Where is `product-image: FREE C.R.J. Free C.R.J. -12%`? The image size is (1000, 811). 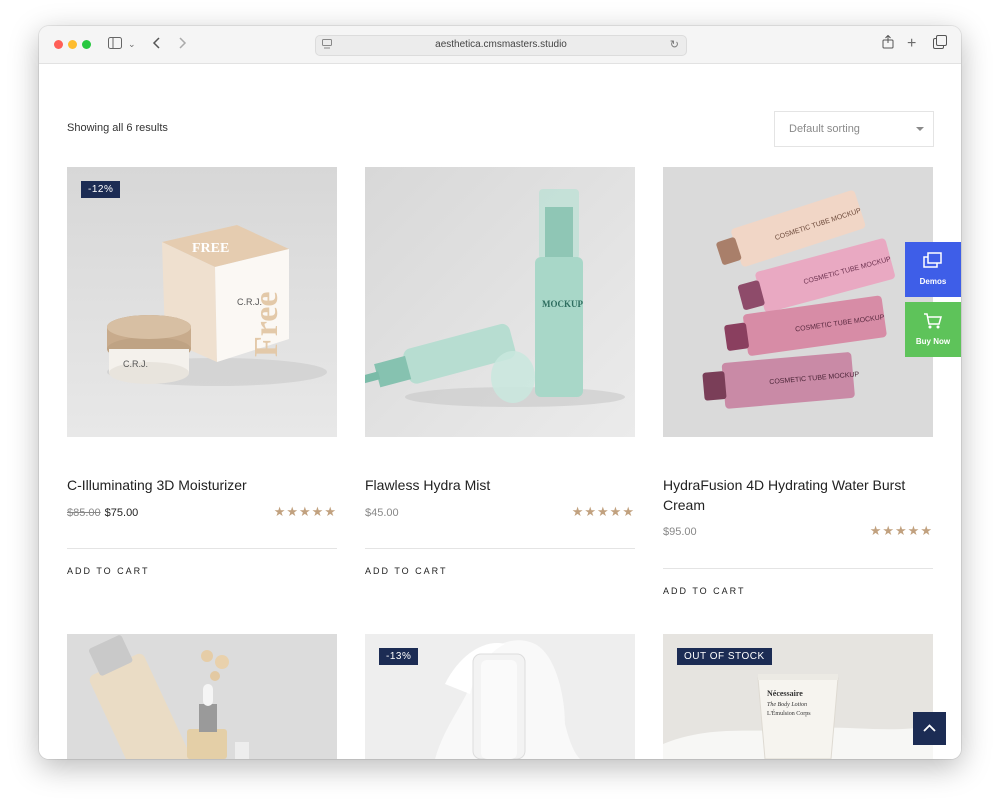 product-image: FREE C.R.J. Free C.R.J. -12% is located at coordinates (202, 302).